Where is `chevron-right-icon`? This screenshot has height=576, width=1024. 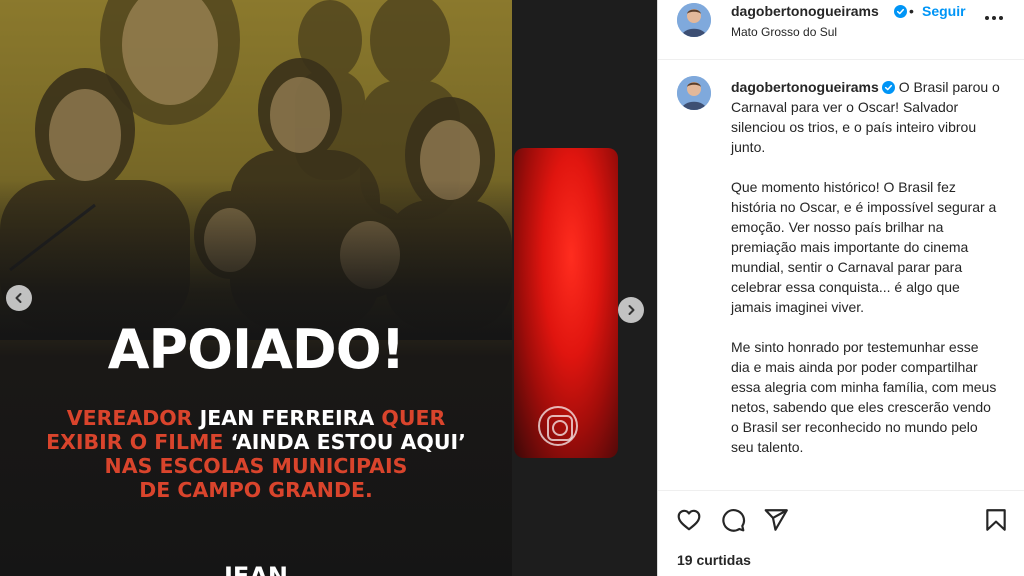 chevron-right-icon is located at coordinates (631, 310).